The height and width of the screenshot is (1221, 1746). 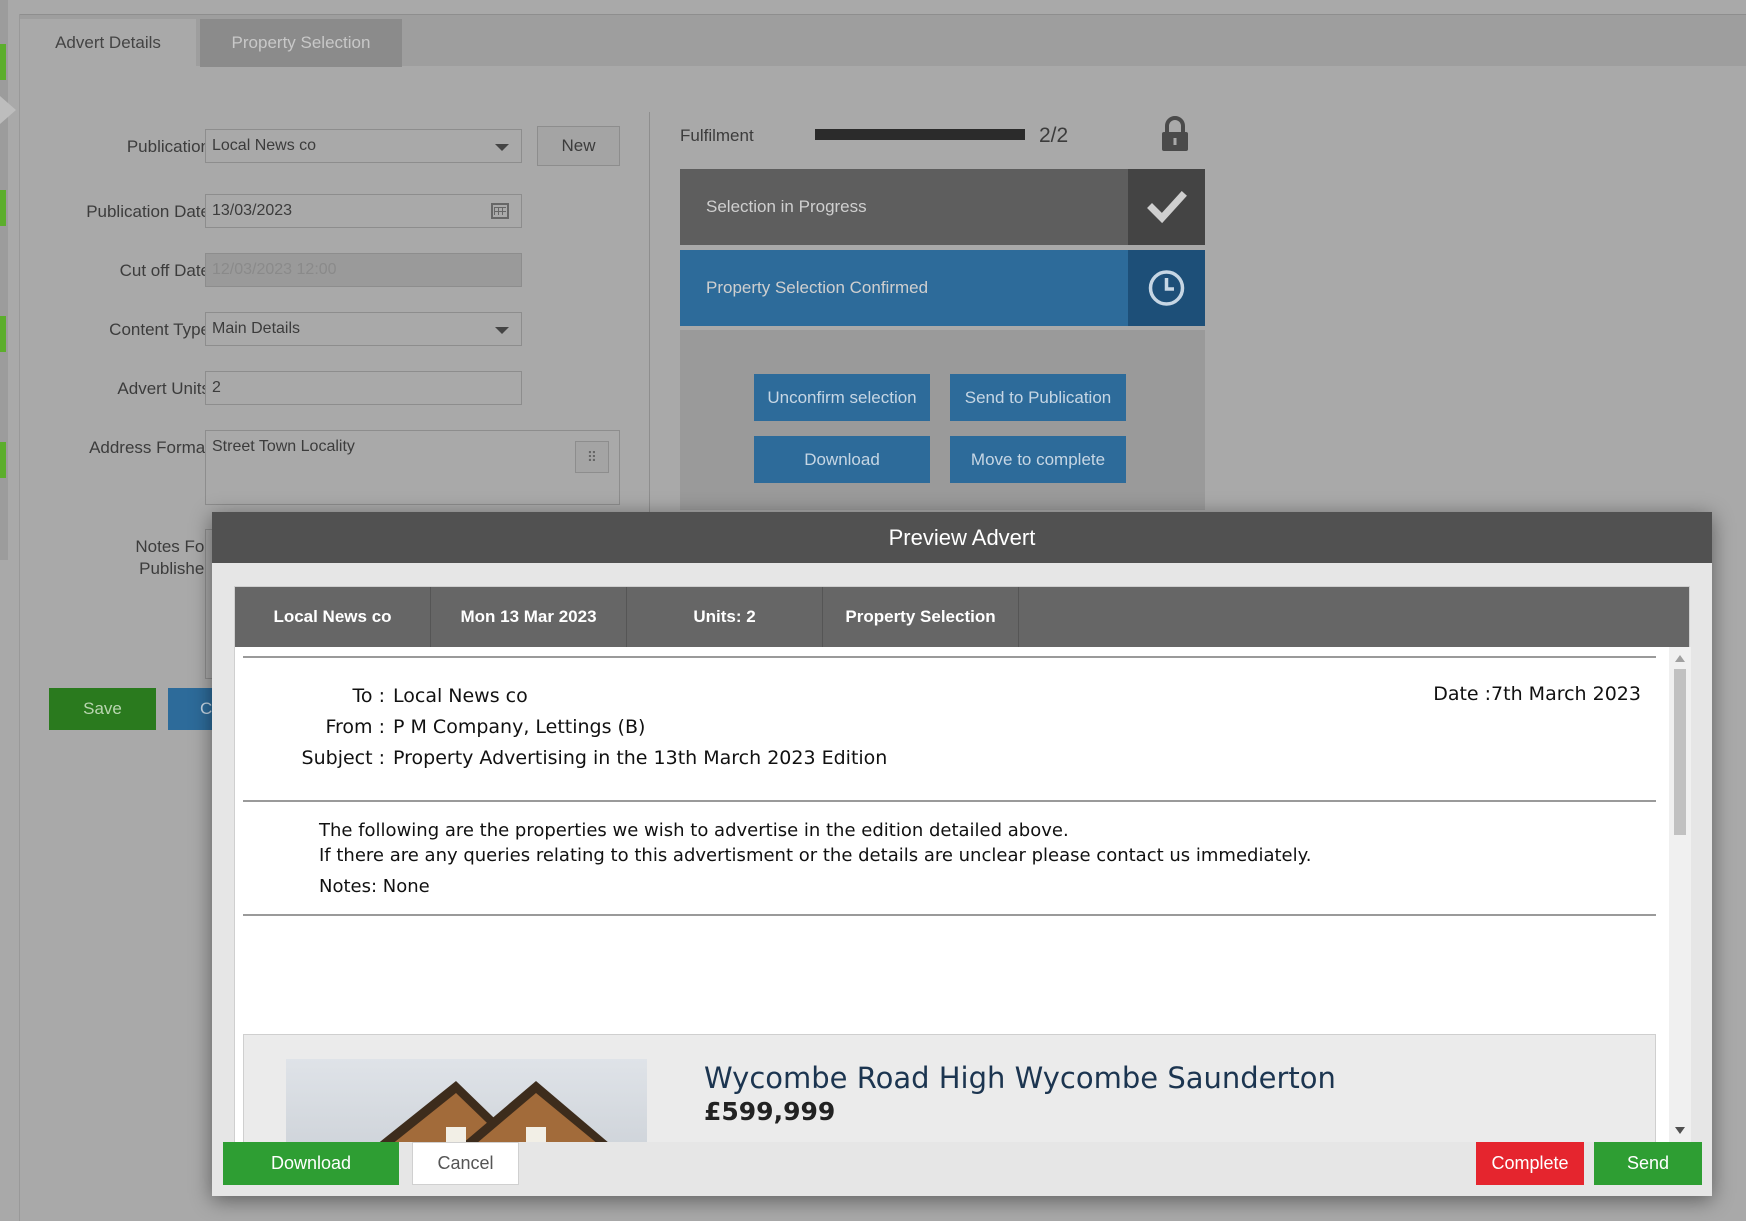 What do you see at coordinates (102, 709) in the screenshot?
I see `save-button: Save` at bounding box center [102, 709].